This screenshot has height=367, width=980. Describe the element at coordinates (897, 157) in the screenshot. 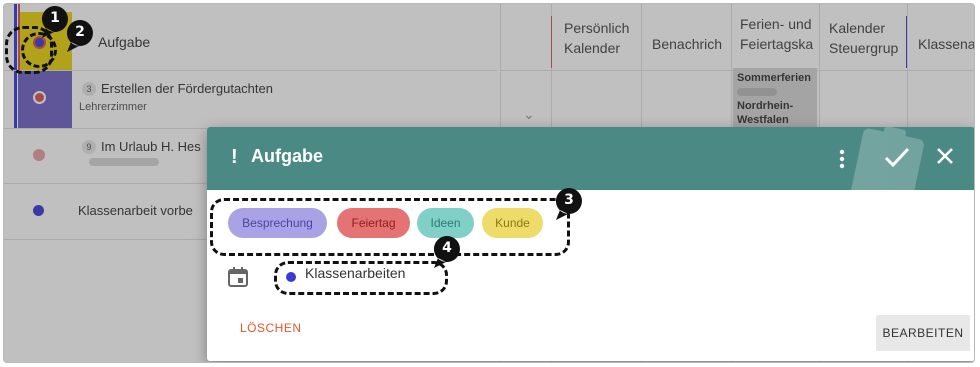

I see `check-icon` at that location.